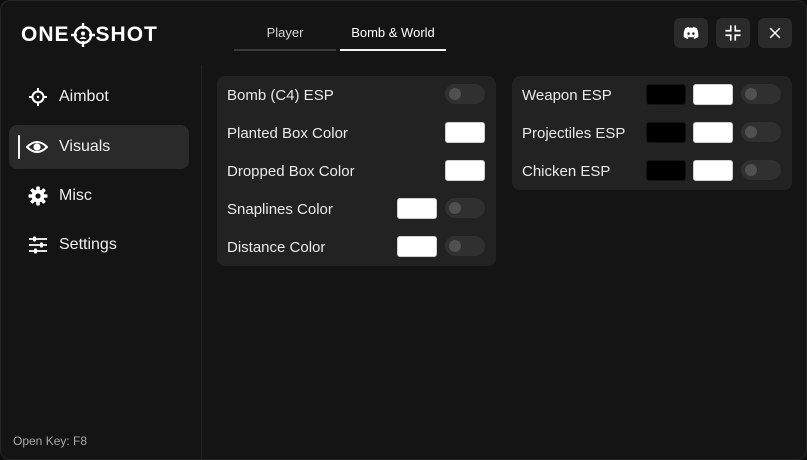  Describe the element at coordinates (567, 95) in the screenshot. I see `setting-label: Weapon ESP` at that location.